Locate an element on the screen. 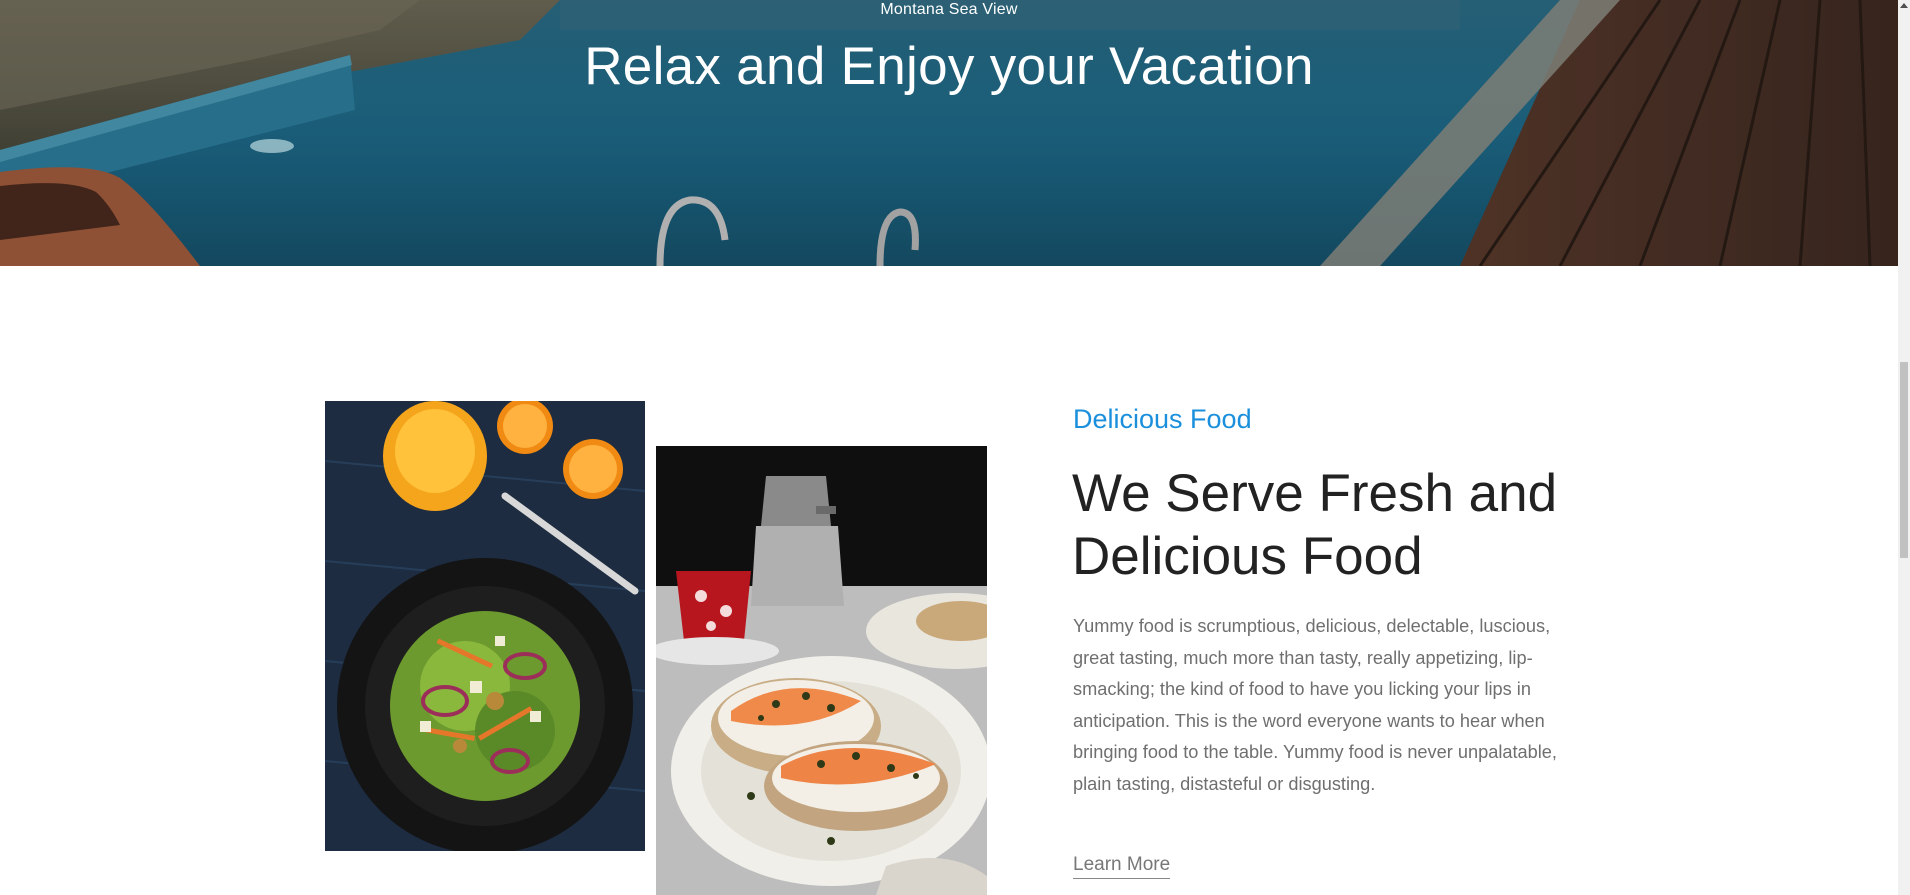 The height and width of the screenshot is (895, 1910). section-heading: We Serve Fresh and Delicious Food is located at coordinates (1315, 525).